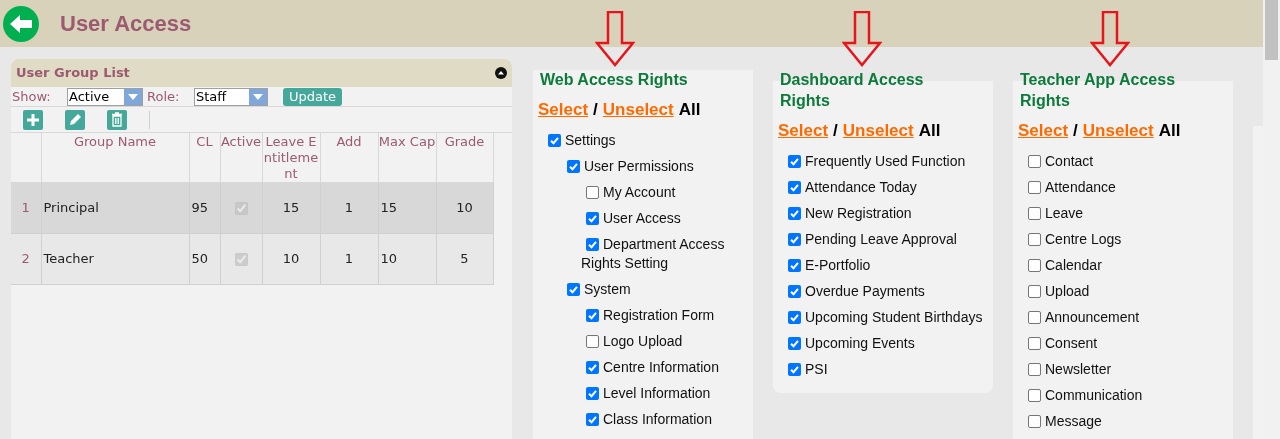 The image size is (1280, 439). I want to click on checkbox-label: Upcoming Events, so click(883, 343).